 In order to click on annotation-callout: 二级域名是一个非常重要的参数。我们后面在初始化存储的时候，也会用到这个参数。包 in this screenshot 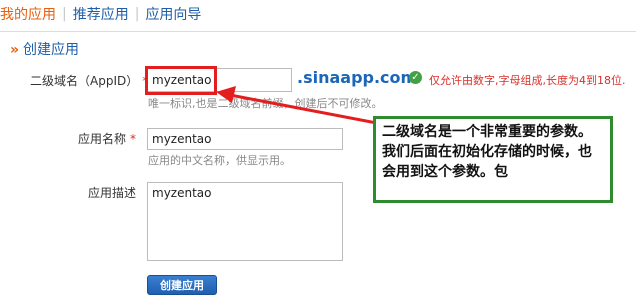, I will do `click(493, 159)`.